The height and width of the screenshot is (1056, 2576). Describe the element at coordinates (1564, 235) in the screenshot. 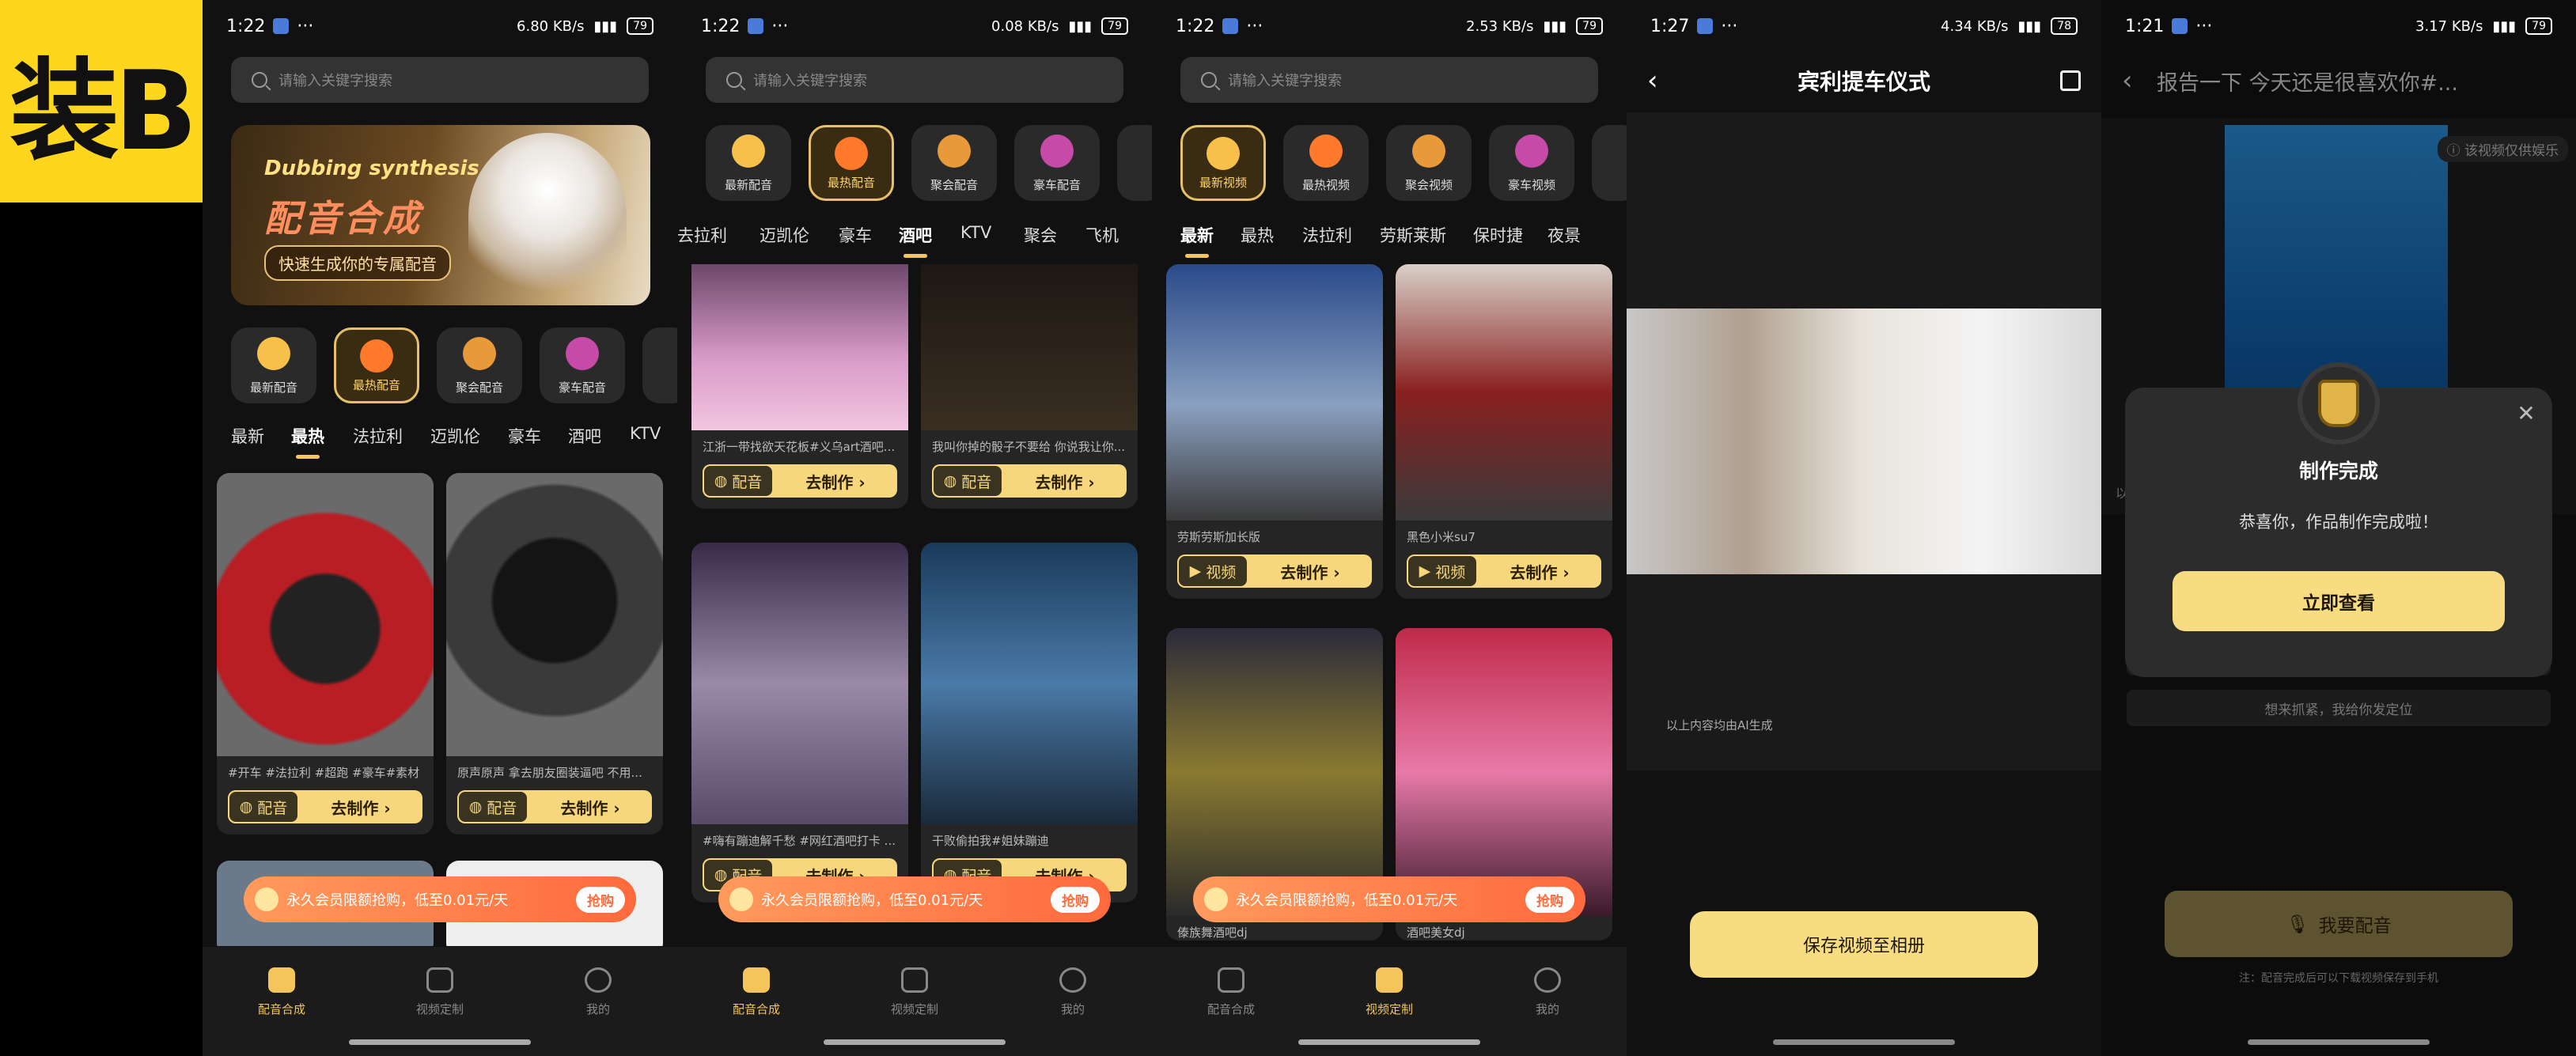

I see `tab-night-view: 夜景` at that location.